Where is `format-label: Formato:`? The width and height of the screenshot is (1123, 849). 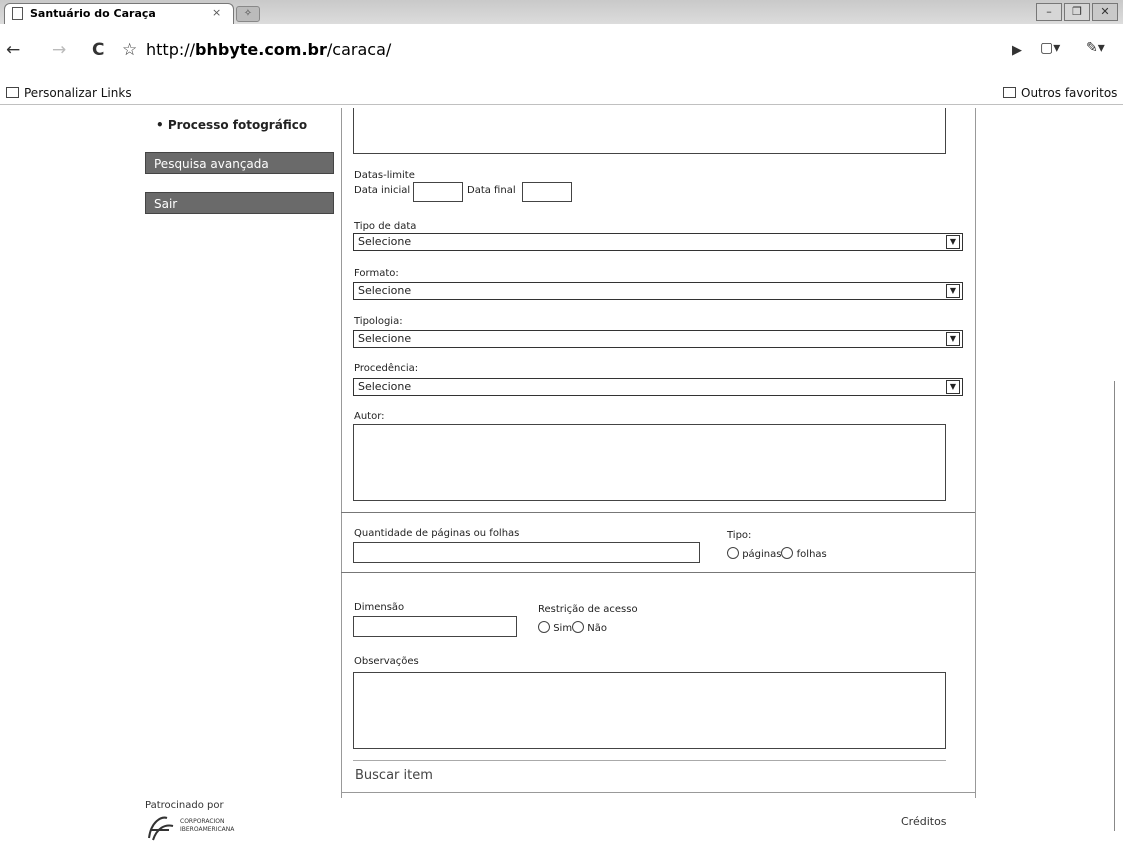
format-label: Formato: is located at coordinates (376, 273).